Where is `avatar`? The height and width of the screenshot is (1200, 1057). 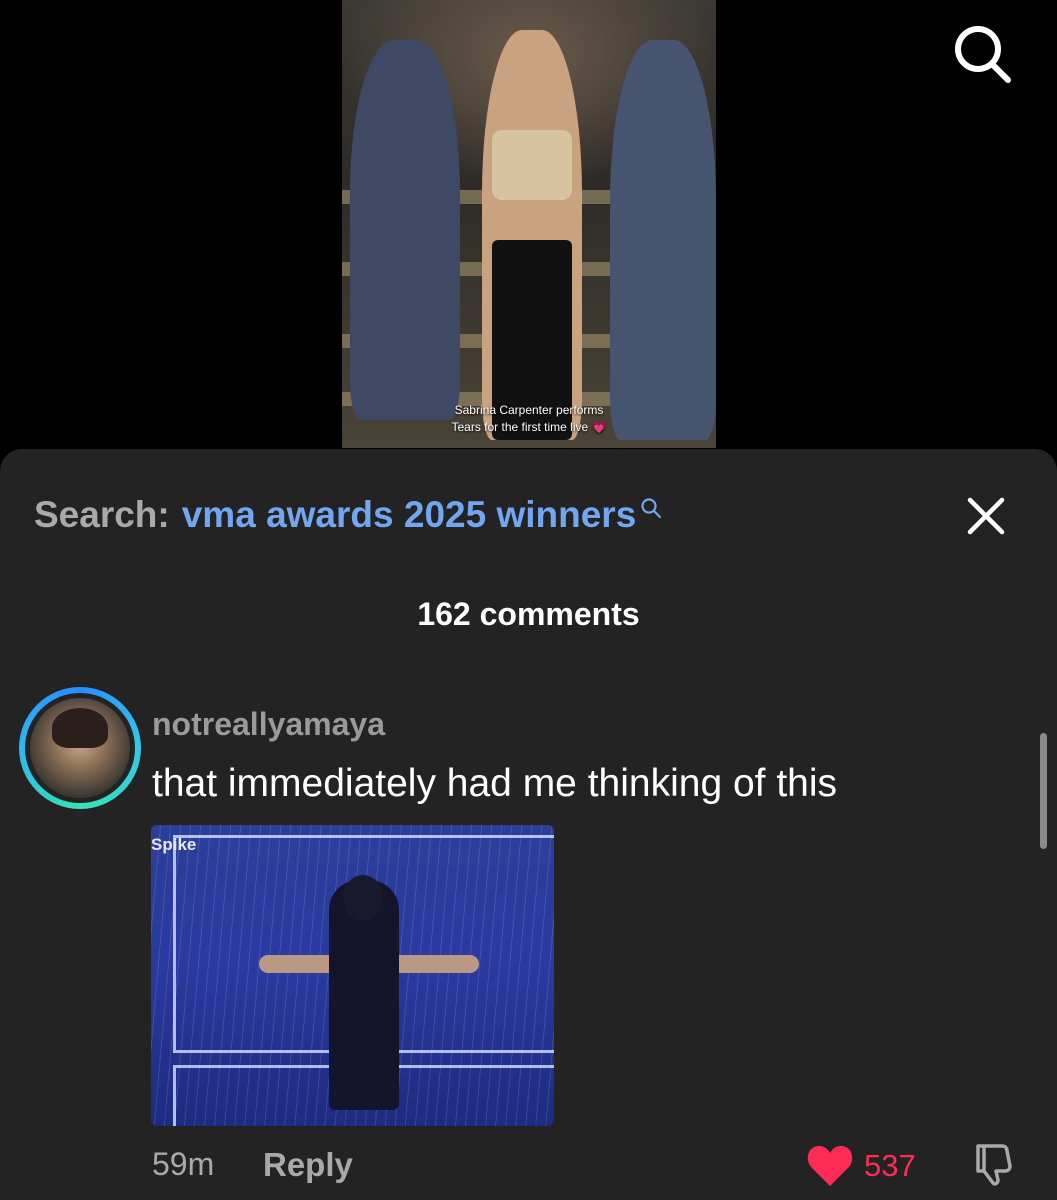
avatar is located at coordinates (80, 748).